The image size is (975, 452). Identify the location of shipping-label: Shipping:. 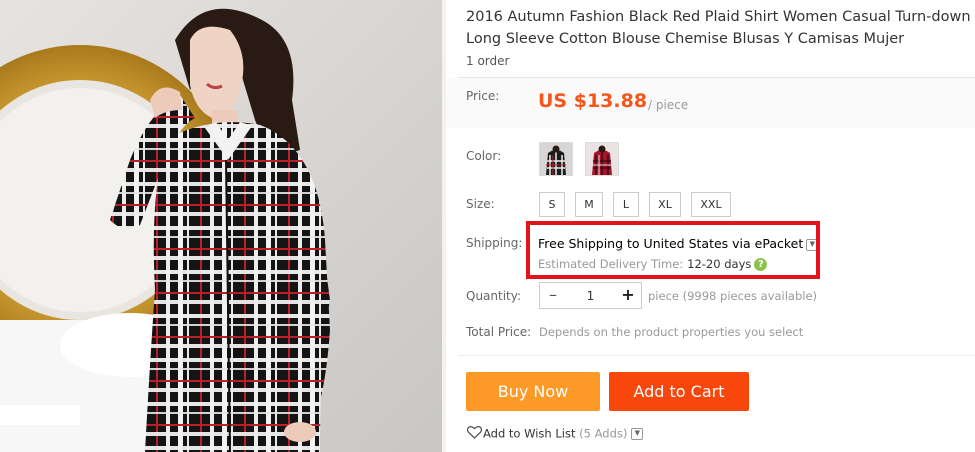
(494, 243).